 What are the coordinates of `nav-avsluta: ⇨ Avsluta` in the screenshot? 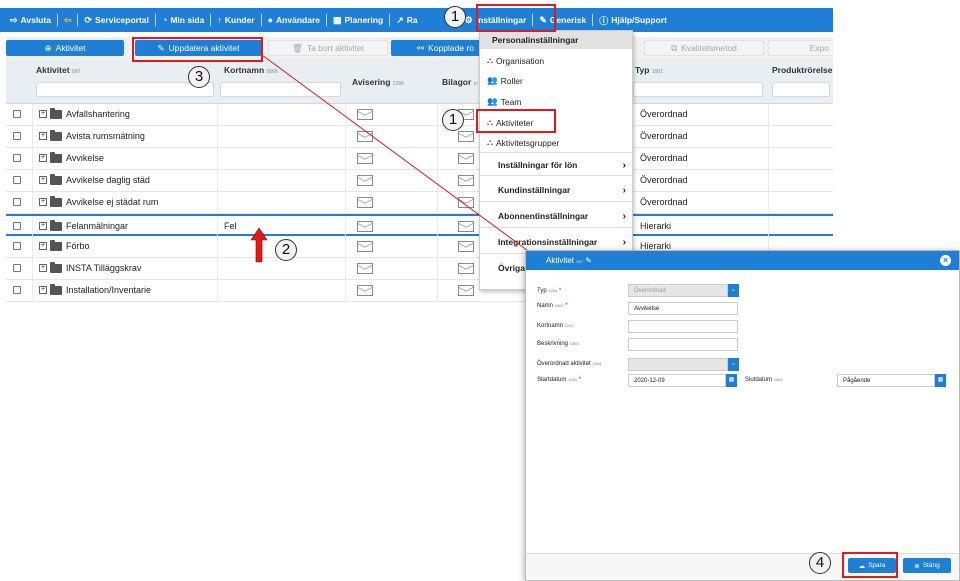 It's located at (30, 20).